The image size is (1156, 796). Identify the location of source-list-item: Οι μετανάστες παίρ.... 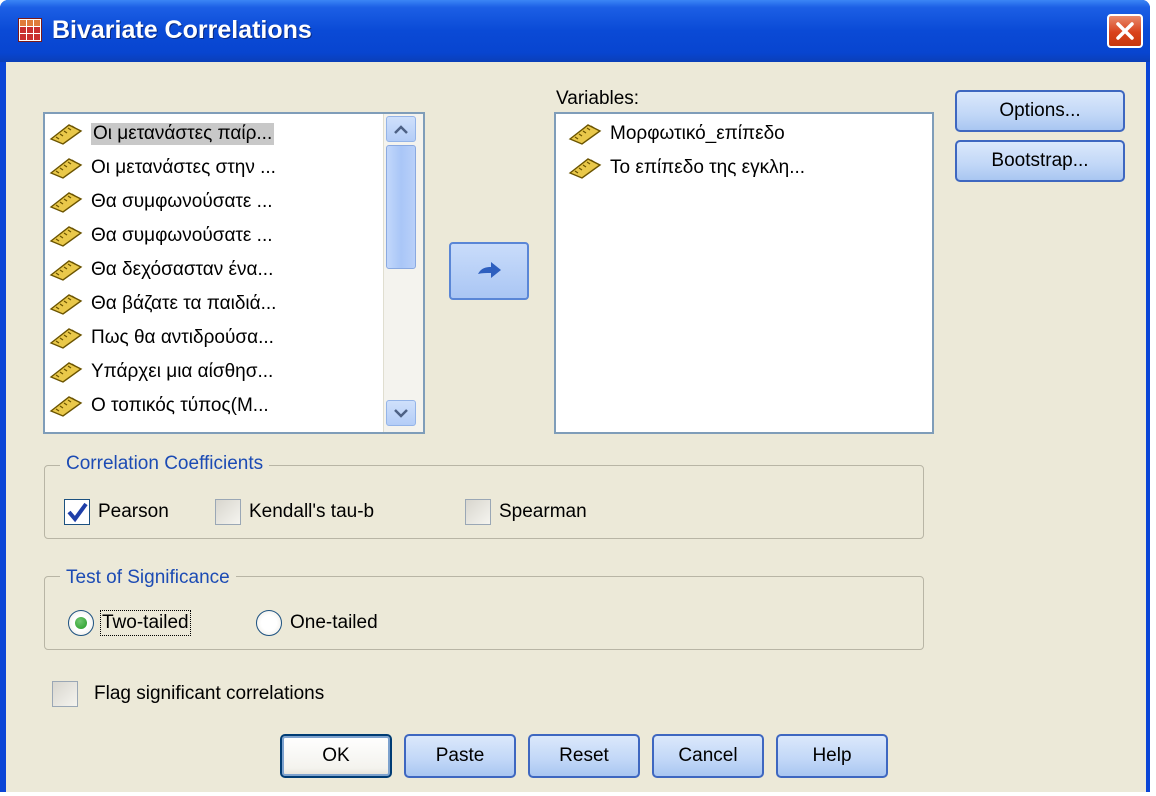
(162, 134).